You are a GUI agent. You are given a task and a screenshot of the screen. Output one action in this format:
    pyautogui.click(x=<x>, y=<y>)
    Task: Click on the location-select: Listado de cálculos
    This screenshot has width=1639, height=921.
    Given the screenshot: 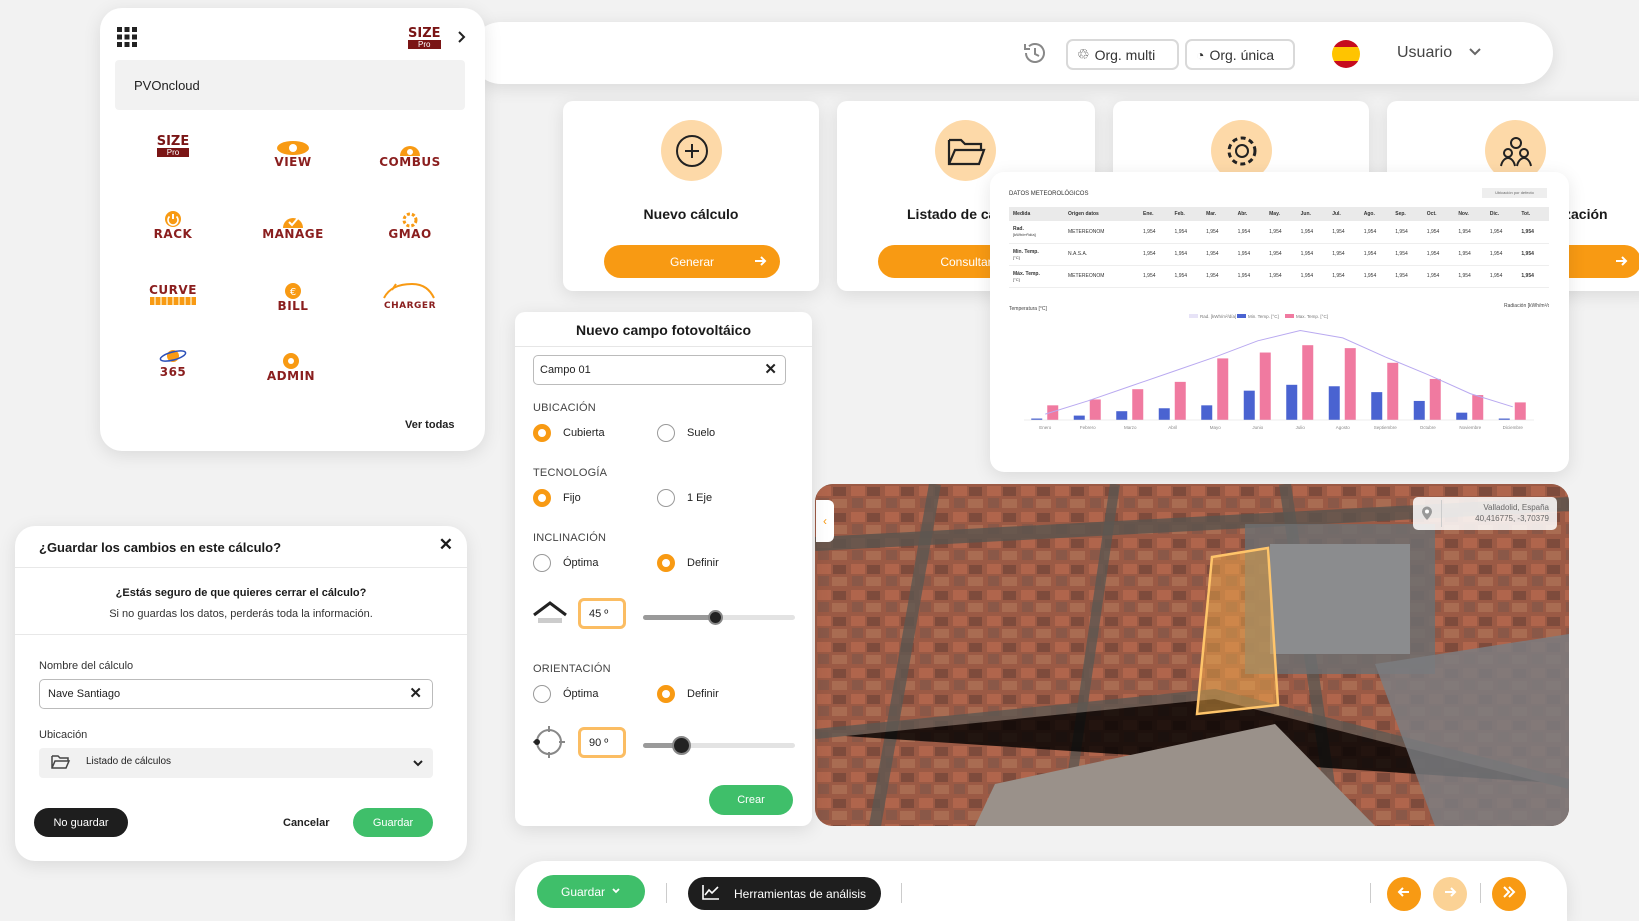 What is the action you would take?
    pyautogui.click(x=236, y=763)
    